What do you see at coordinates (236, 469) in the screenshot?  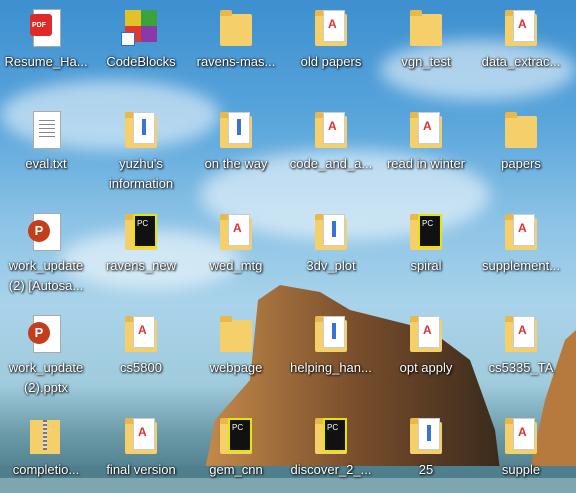 I see `desktop-icon-label: gem_cnn` at bounding box center [236, 469].